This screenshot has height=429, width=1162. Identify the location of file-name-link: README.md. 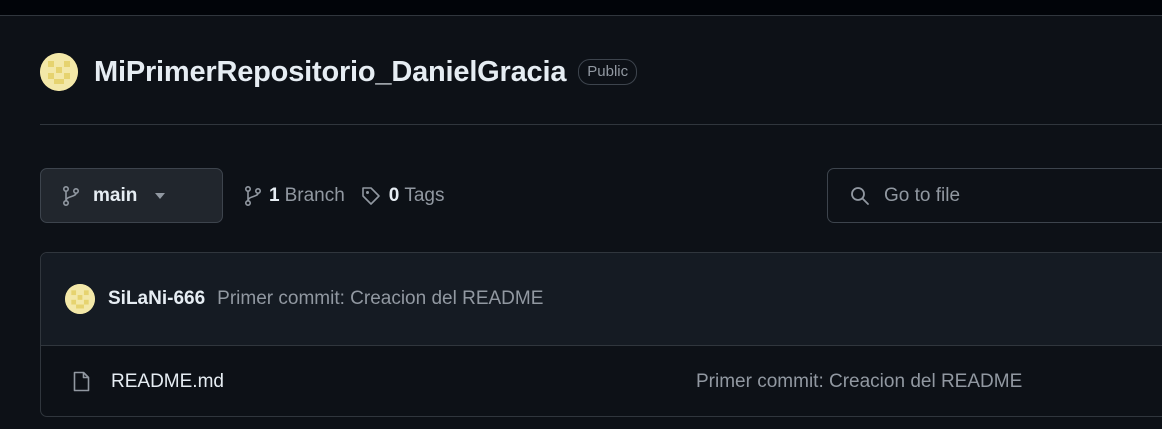
(167, 382).